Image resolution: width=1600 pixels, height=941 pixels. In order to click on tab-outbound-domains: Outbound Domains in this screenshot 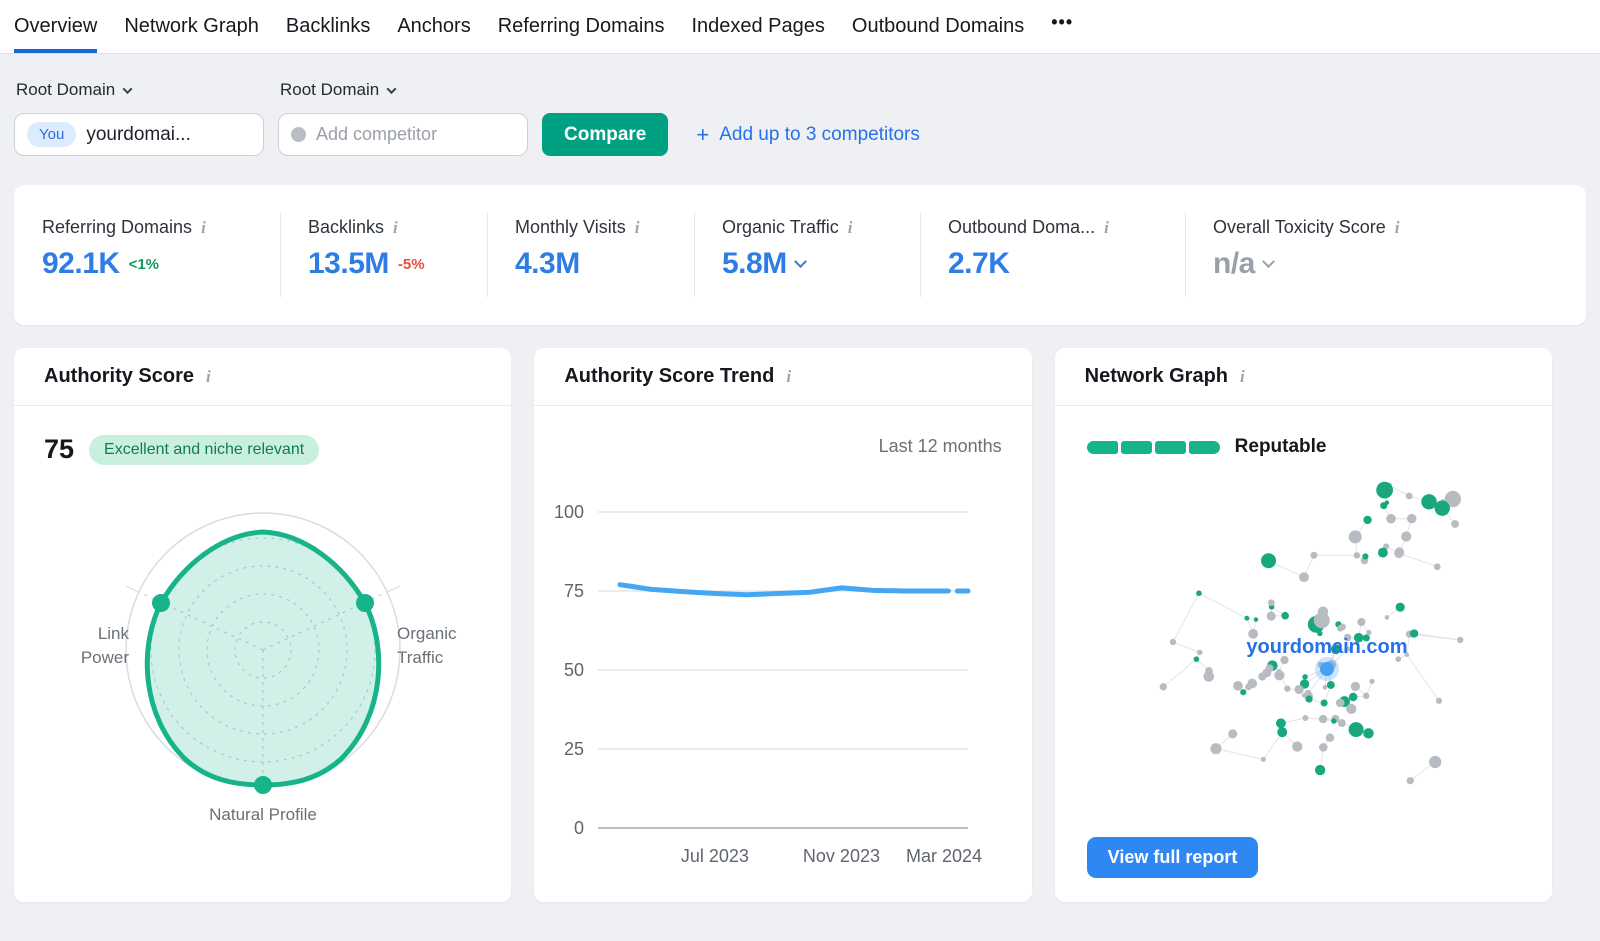, I will do `click(938, 26)`.